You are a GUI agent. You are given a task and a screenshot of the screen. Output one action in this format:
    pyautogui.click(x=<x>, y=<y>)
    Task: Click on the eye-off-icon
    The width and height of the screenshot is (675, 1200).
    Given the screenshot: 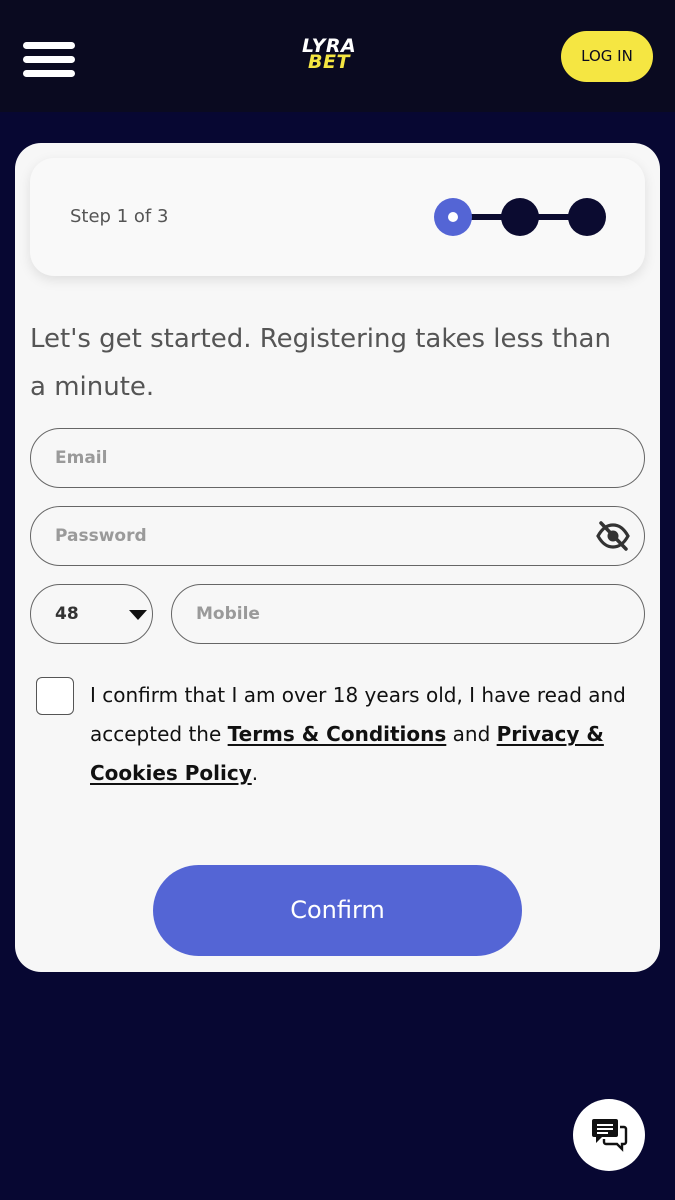 What is the action you would take?
    pyautogui.click(x=613, y=536)
    